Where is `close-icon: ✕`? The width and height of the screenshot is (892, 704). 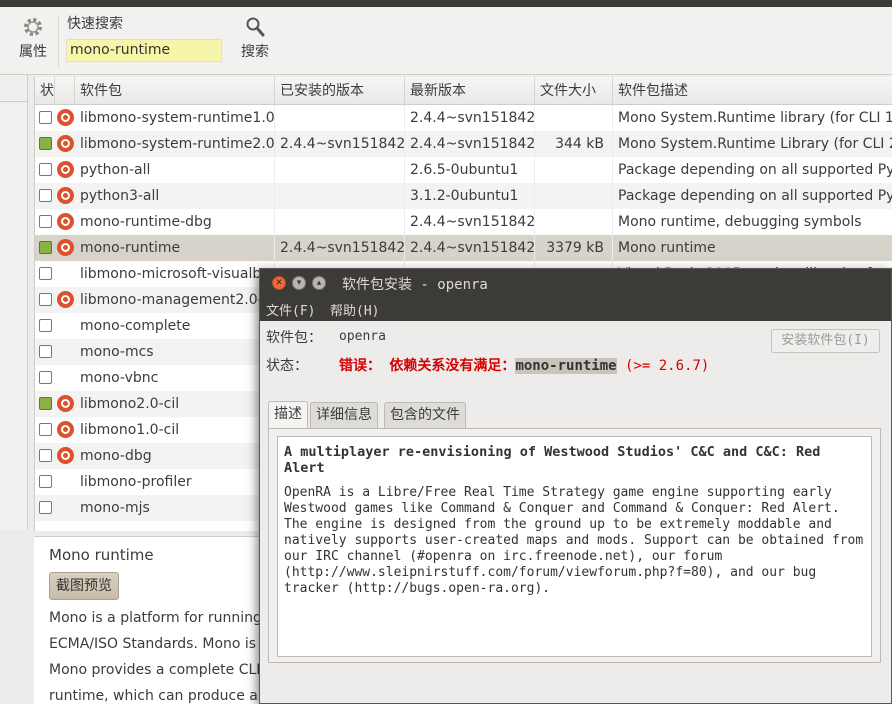
close-icon: ✕ is located at coordinates (279, 283).